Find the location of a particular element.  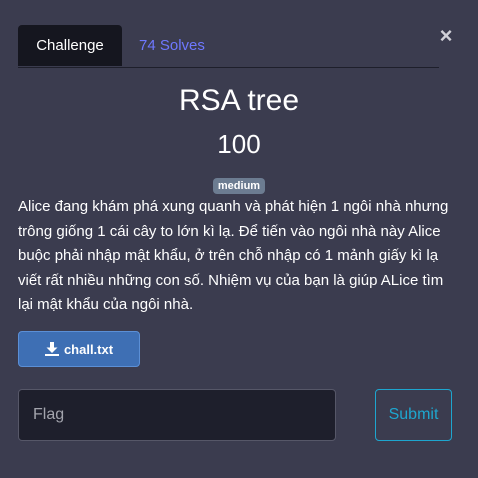

close-icon: × is located at coordinates (446, 36).